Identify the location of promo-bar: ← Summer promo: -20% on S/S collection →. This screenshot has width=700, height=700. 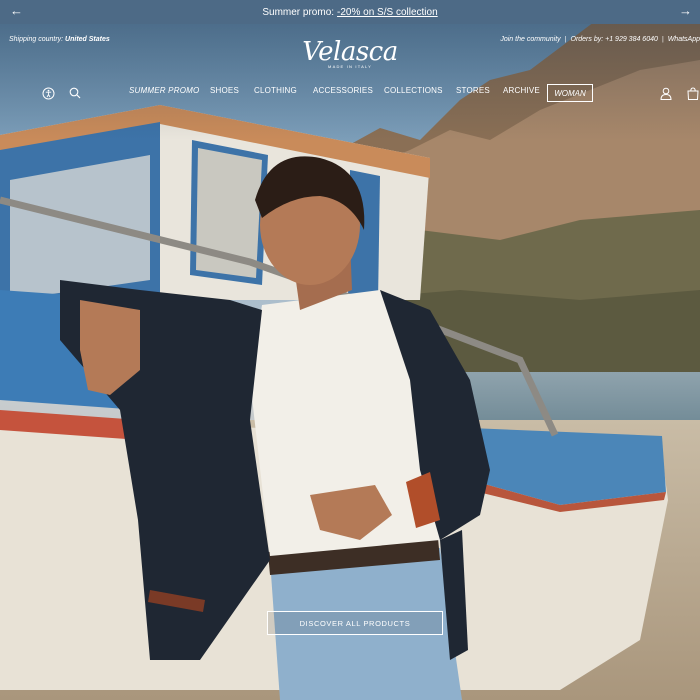
(350, 12).